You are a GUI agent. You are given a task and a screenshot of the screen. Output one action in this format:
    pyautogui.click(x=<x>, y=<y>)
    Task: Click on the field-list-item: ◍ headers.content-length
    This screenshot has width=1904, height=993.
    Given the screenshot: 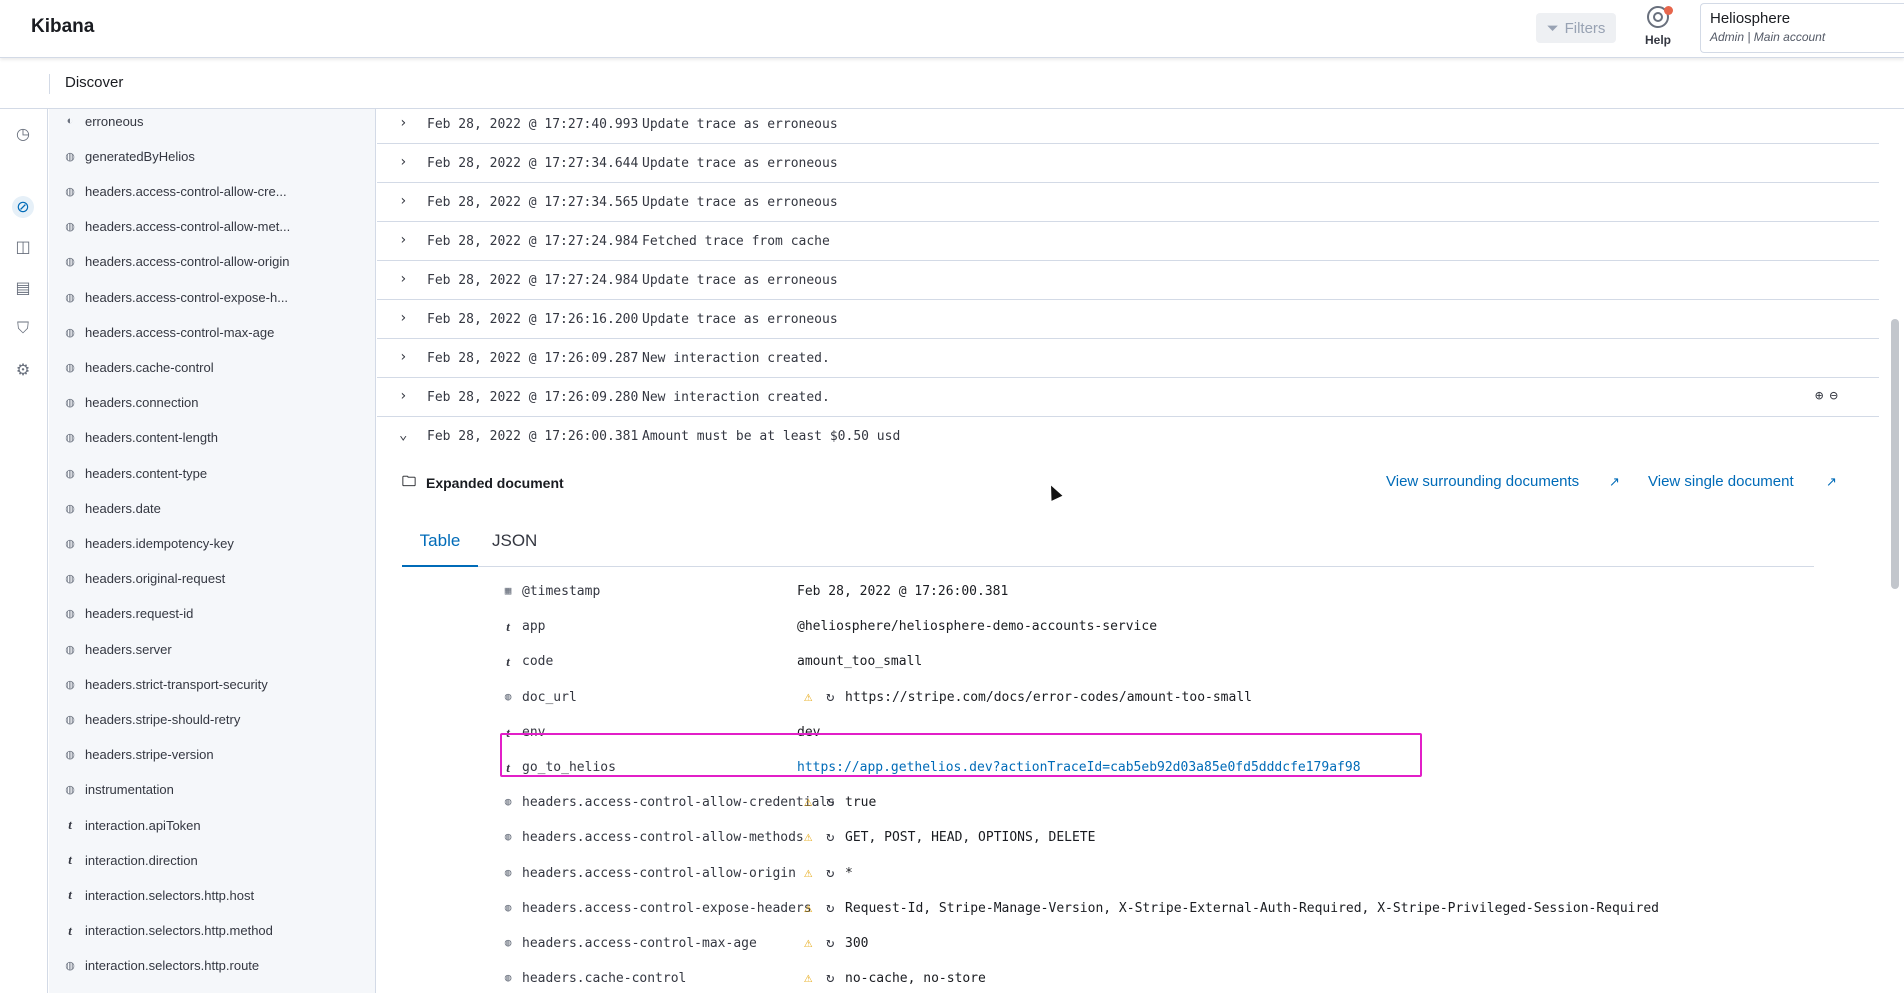 What is the action you would take?
    pyautogui.click(x=141, y=438)
    